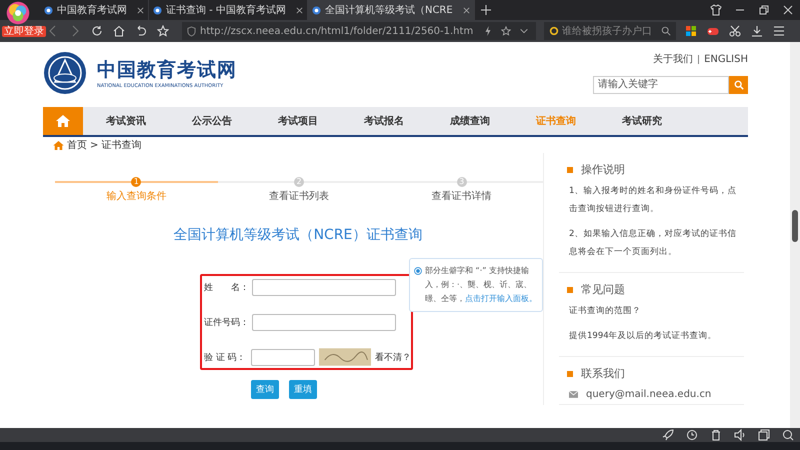 This screenshot has width=800, height=450. Describe the element at coordinates (764, 10) in the screenshot. I see `restore-icon` at that location.